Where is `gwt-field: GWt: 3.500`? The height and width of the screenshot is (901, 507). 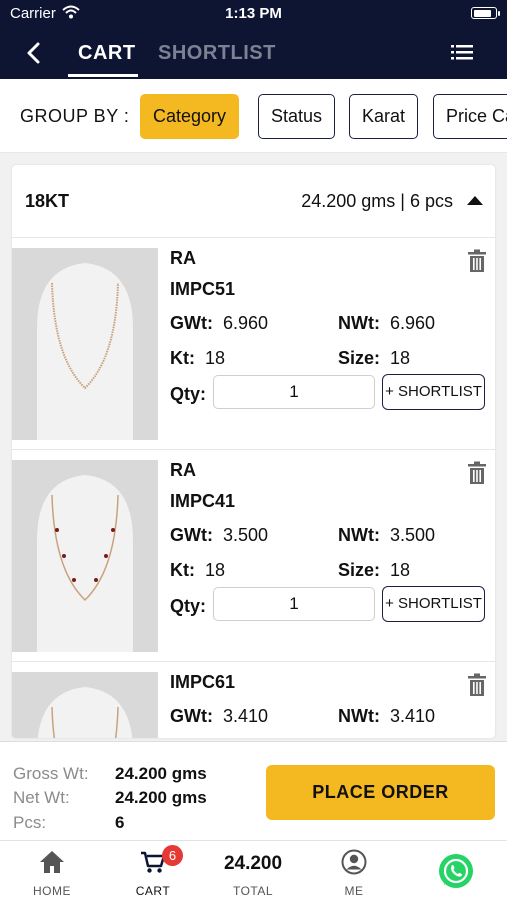
gwt-field: GWt: 3.500 is located at coordinates (219, 535).